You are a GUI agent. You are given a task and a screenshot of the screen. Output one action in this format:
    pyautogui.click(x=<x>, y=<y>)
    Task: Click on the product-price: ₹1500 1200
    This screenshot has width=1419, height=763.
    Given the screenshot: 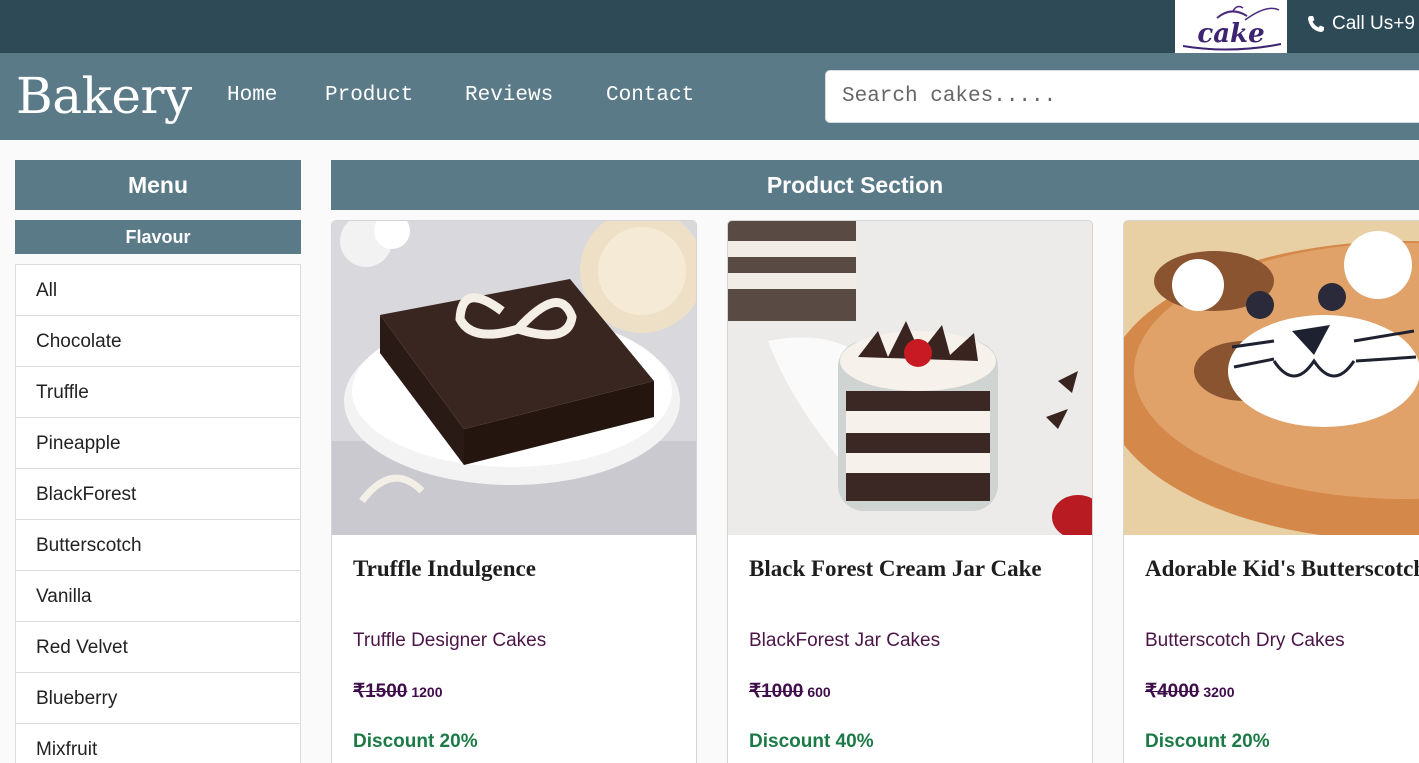 What is the action you would take?
    pyautogui.click(x=398, y=691)
    